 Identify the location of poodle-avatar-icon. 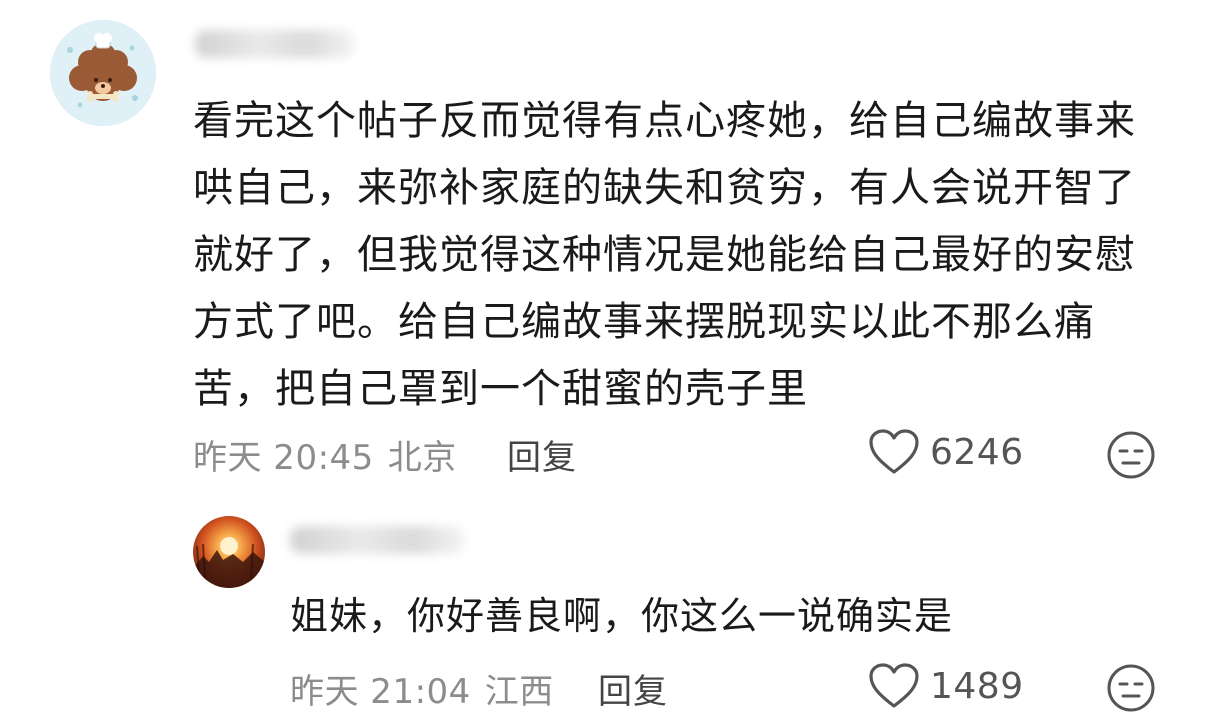
(103, 73).